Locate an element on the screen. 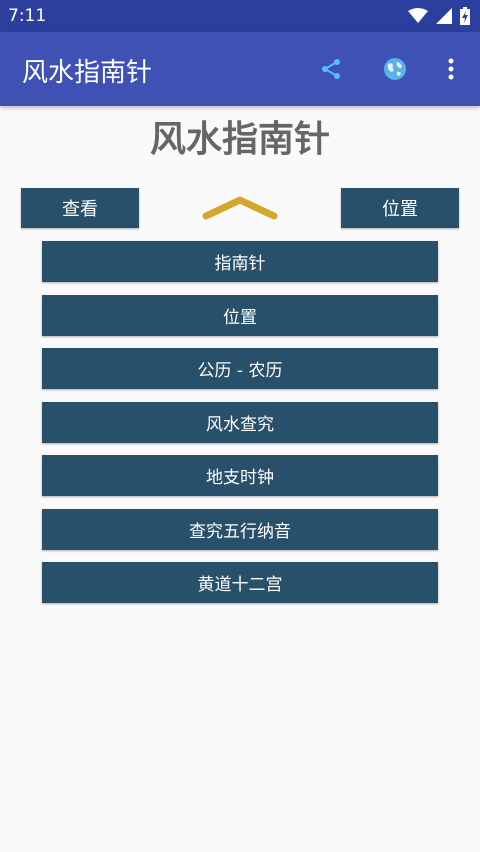 The width and height of the screenshot is (480, 852). menu-item-location: 位置 is located at coordinates (240, 315).